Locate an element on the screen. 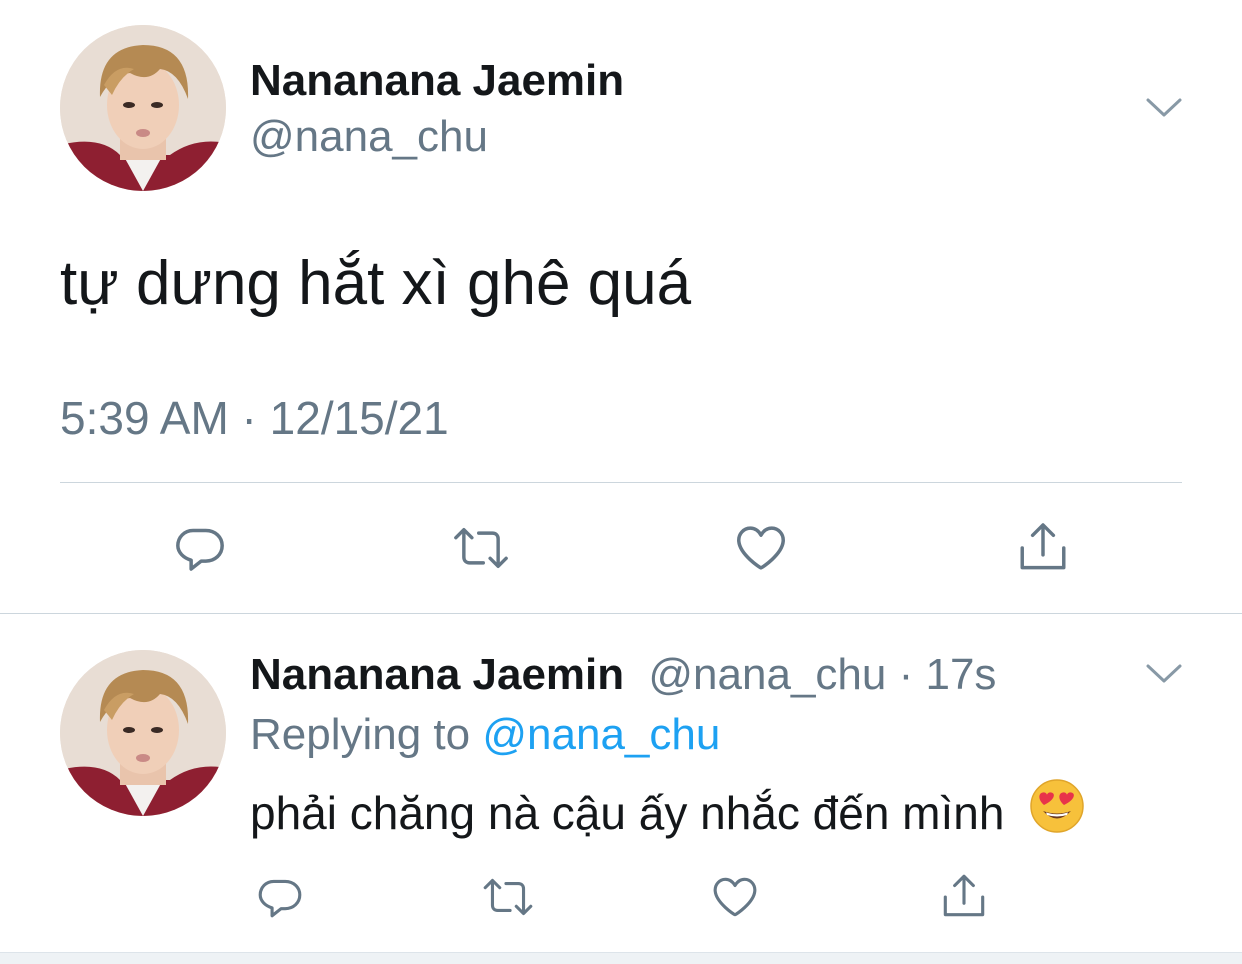 The width and height of the screenshot is (1242, 964). avatar is located at coordinates (143, 108).